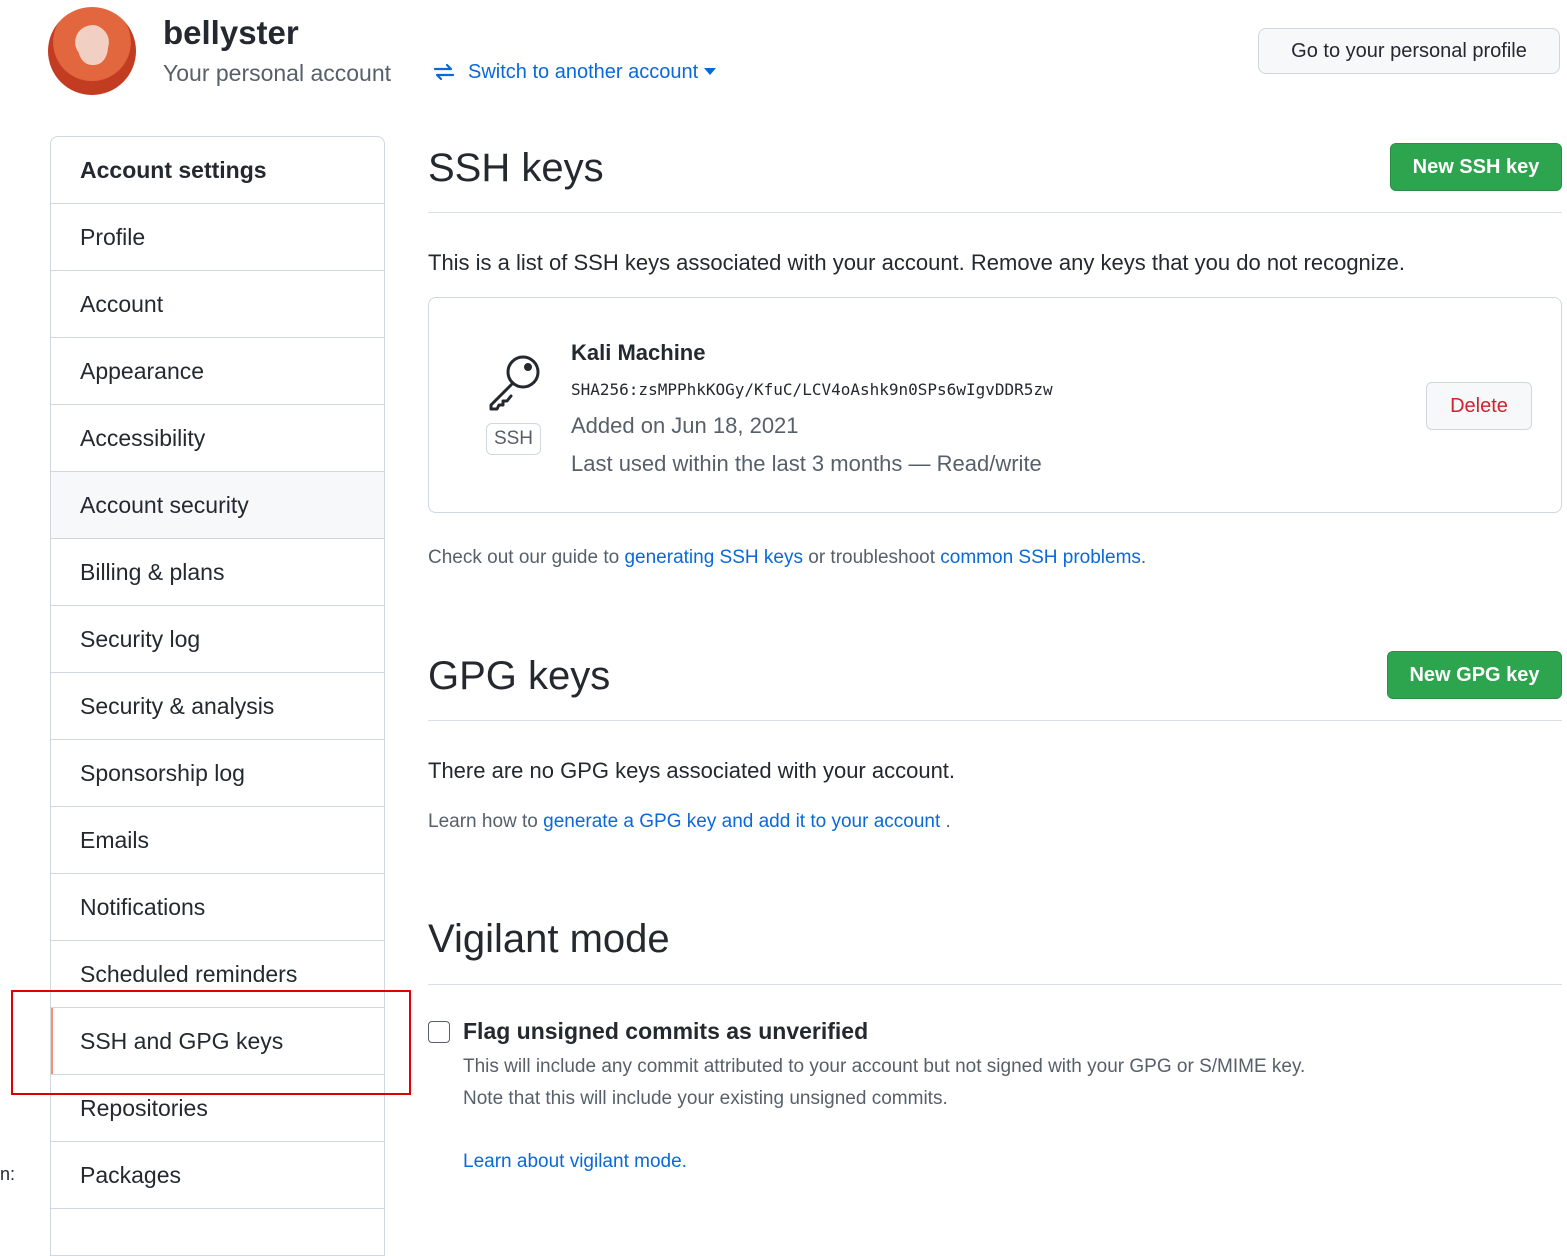 The image size is (1567, 1256). What do you see at coordinates (217, 773) in the screenshot?
I see `sidebar-item-sponsorship-log: Sponsorship log` at bounding box center [217, 773].